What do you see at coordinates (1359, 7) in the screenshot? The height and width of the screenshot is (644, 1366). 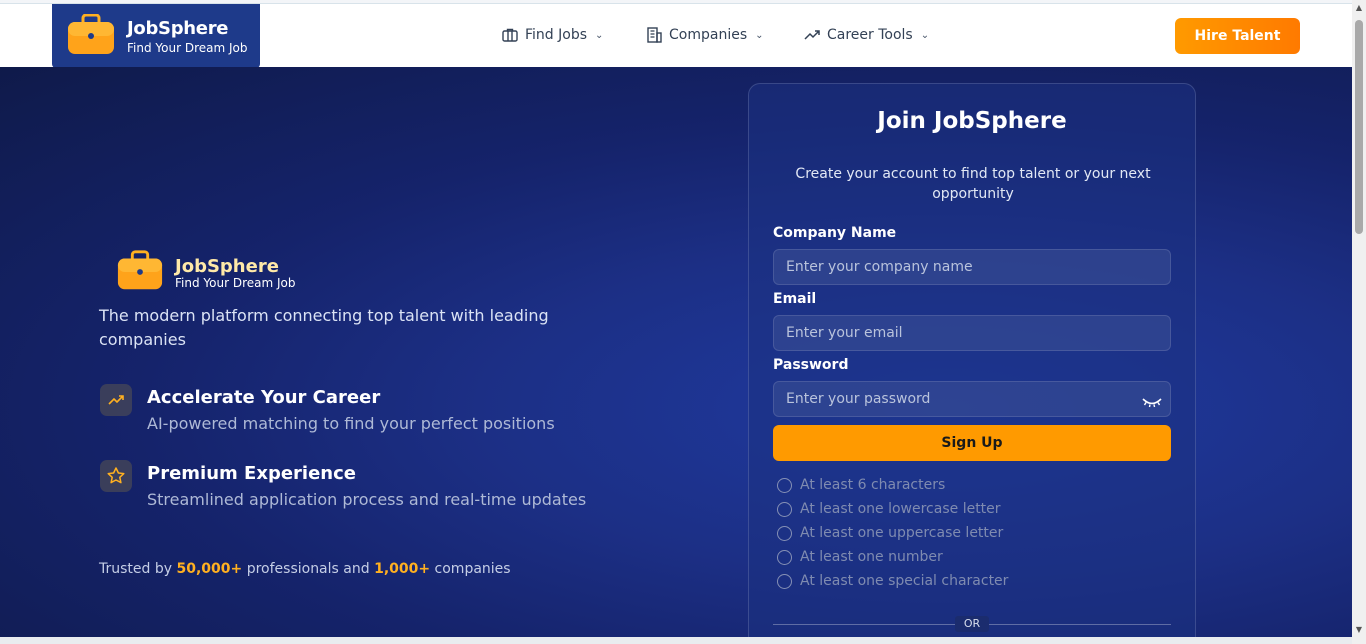 I see `scroll-up-icon: ▲` at bounding box center [1359, 7].